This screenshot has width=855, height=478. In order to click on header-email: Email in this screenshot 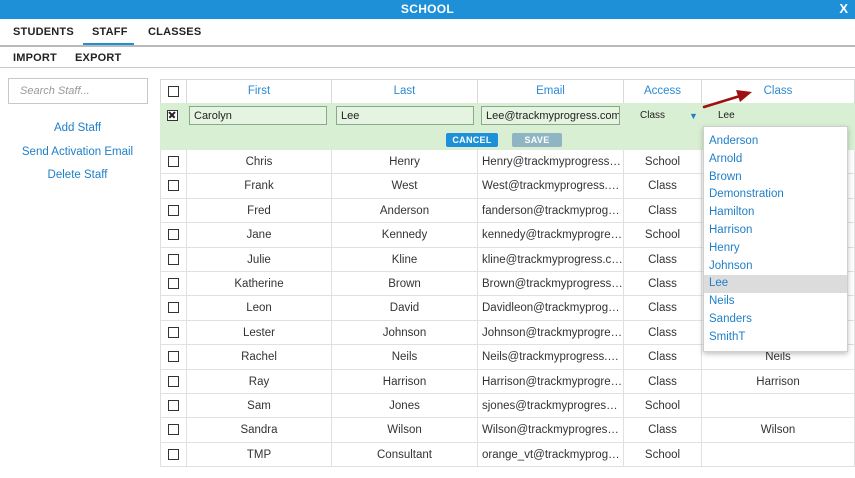, I will do `click(551, 91)`.